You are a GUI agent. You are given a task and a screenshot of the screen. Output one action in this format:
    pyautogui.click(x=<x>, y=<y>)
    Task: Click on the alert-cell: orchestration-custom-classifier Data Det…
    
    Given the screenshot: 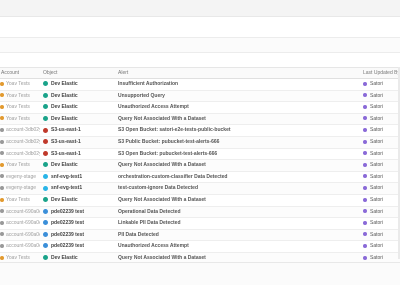 What is the action you would take?
    pyautogui.click(x=238, y=177)
    